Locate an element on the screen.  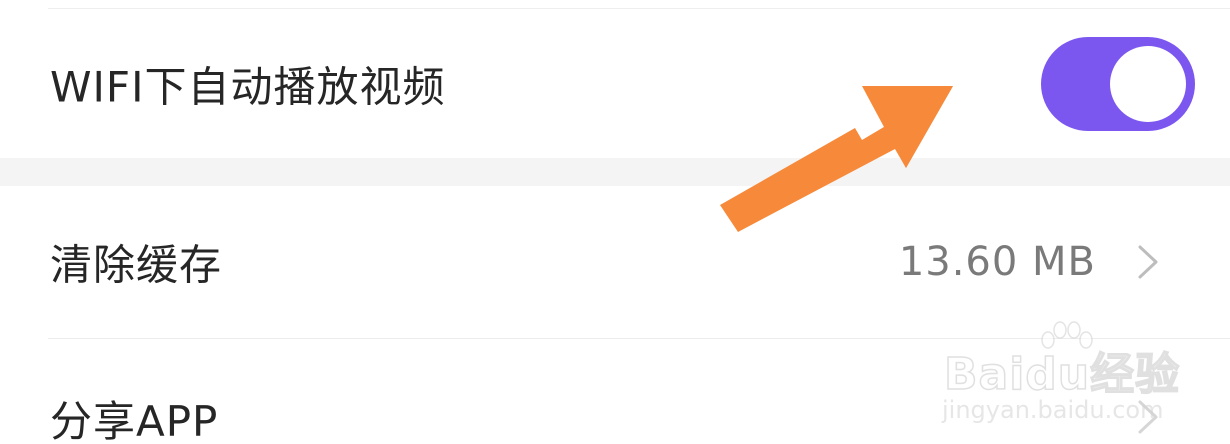
cache-size-value: 13.60 MB is located at coordinates (997, 262).